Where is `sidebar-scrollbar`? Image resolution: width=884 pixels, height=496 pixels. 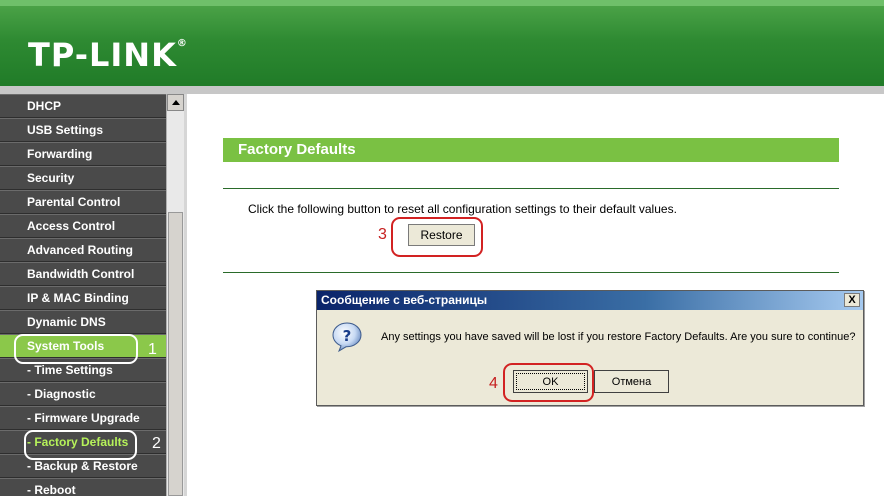 sidebar-scrollbar is located at coordinates (175, 295).